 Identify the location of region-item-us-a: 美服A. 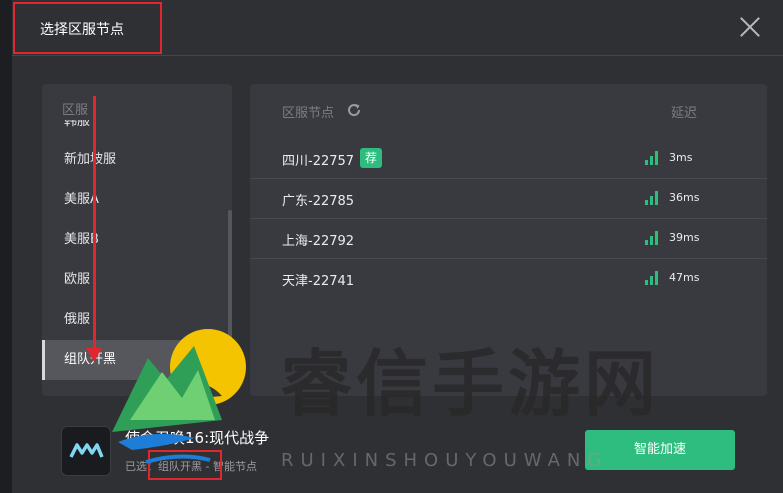
(137, 200).